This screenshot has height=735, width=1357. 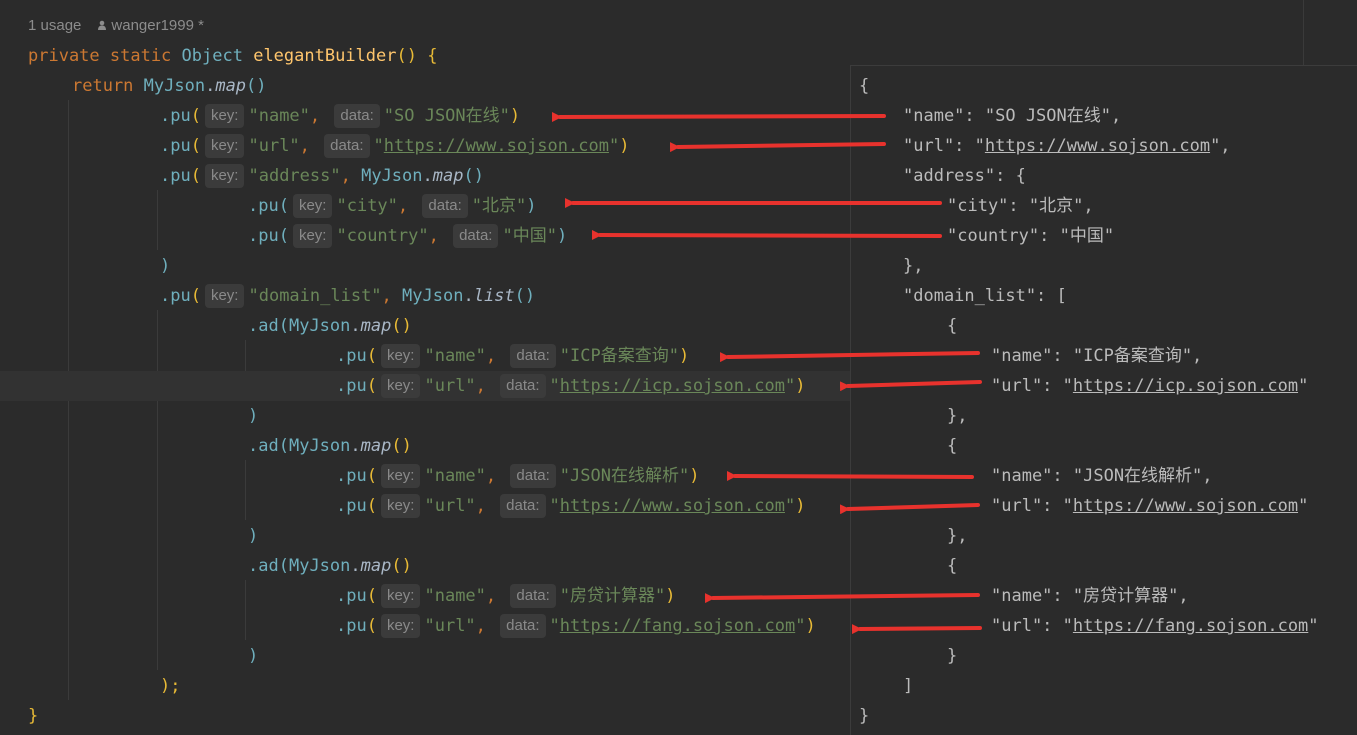 What do you see at coordinates (33, 716) in the screenshot?
I see `code-line: }` at bounding box center [33, 716].